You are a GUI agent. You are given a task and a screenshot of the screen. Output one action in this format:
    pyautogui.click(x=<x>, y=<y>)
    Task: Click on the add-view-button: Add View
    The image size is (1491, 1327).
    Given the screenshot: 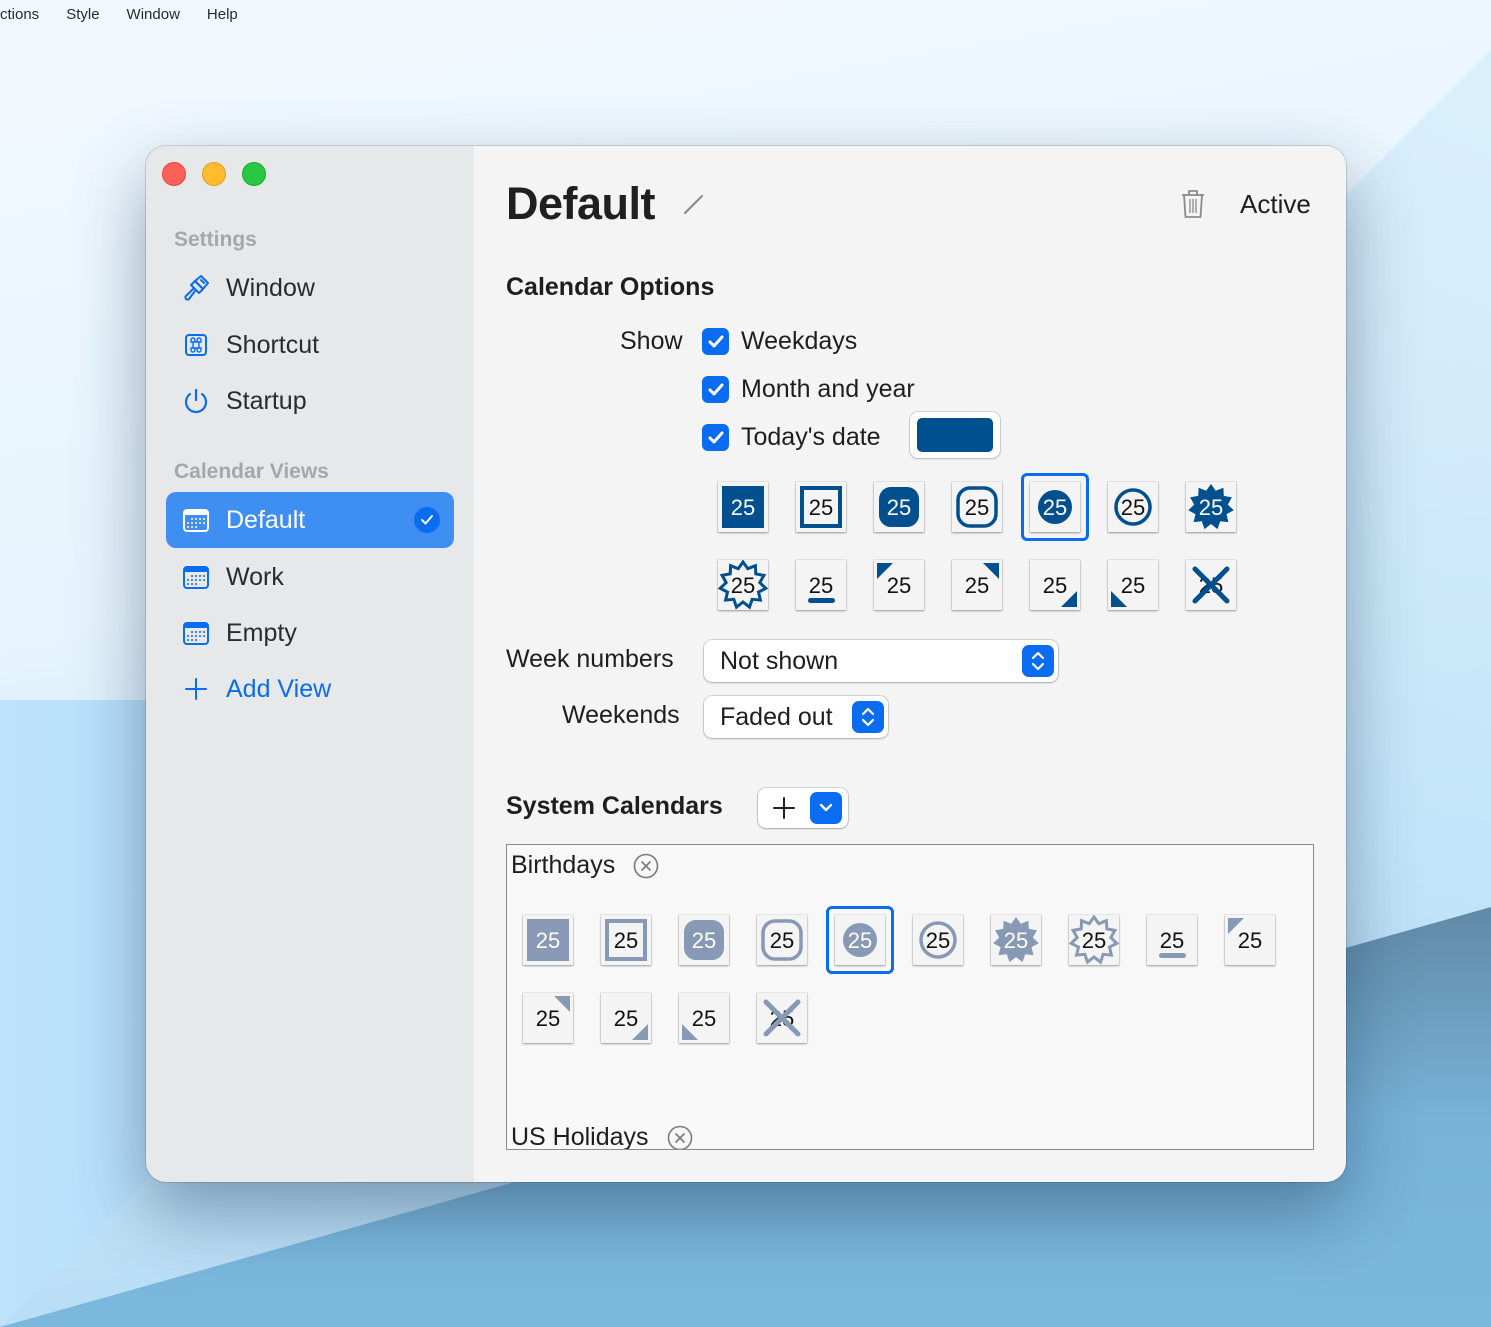 What is the action you would take?
    pyautogui.click(x=310, y=689)
    